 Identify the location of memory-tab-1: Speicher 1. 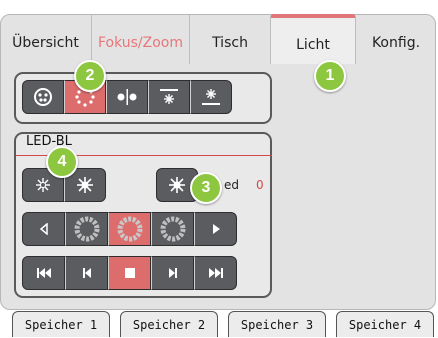
(61, 324).